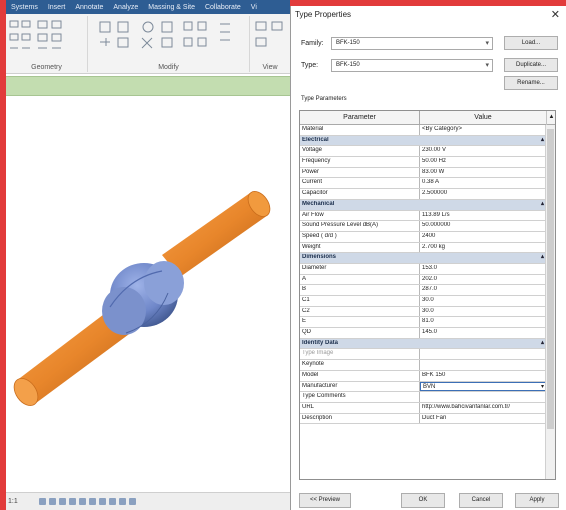 Image resolution: width=566 pixels, height=510 pixels. I want to click on ribbon-tab-insert: Insert, so click(57, 7).